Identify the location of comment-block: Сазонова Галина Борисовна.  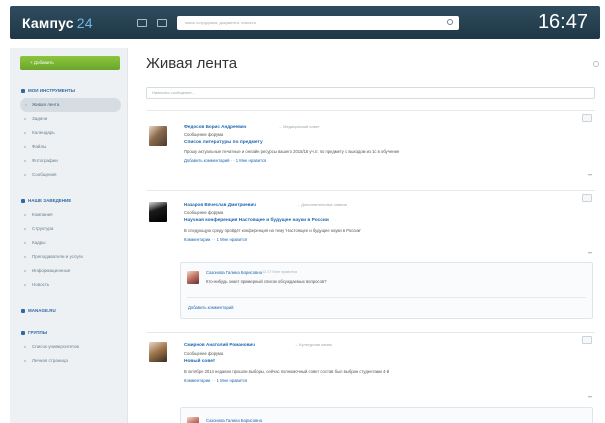
(386, 415).